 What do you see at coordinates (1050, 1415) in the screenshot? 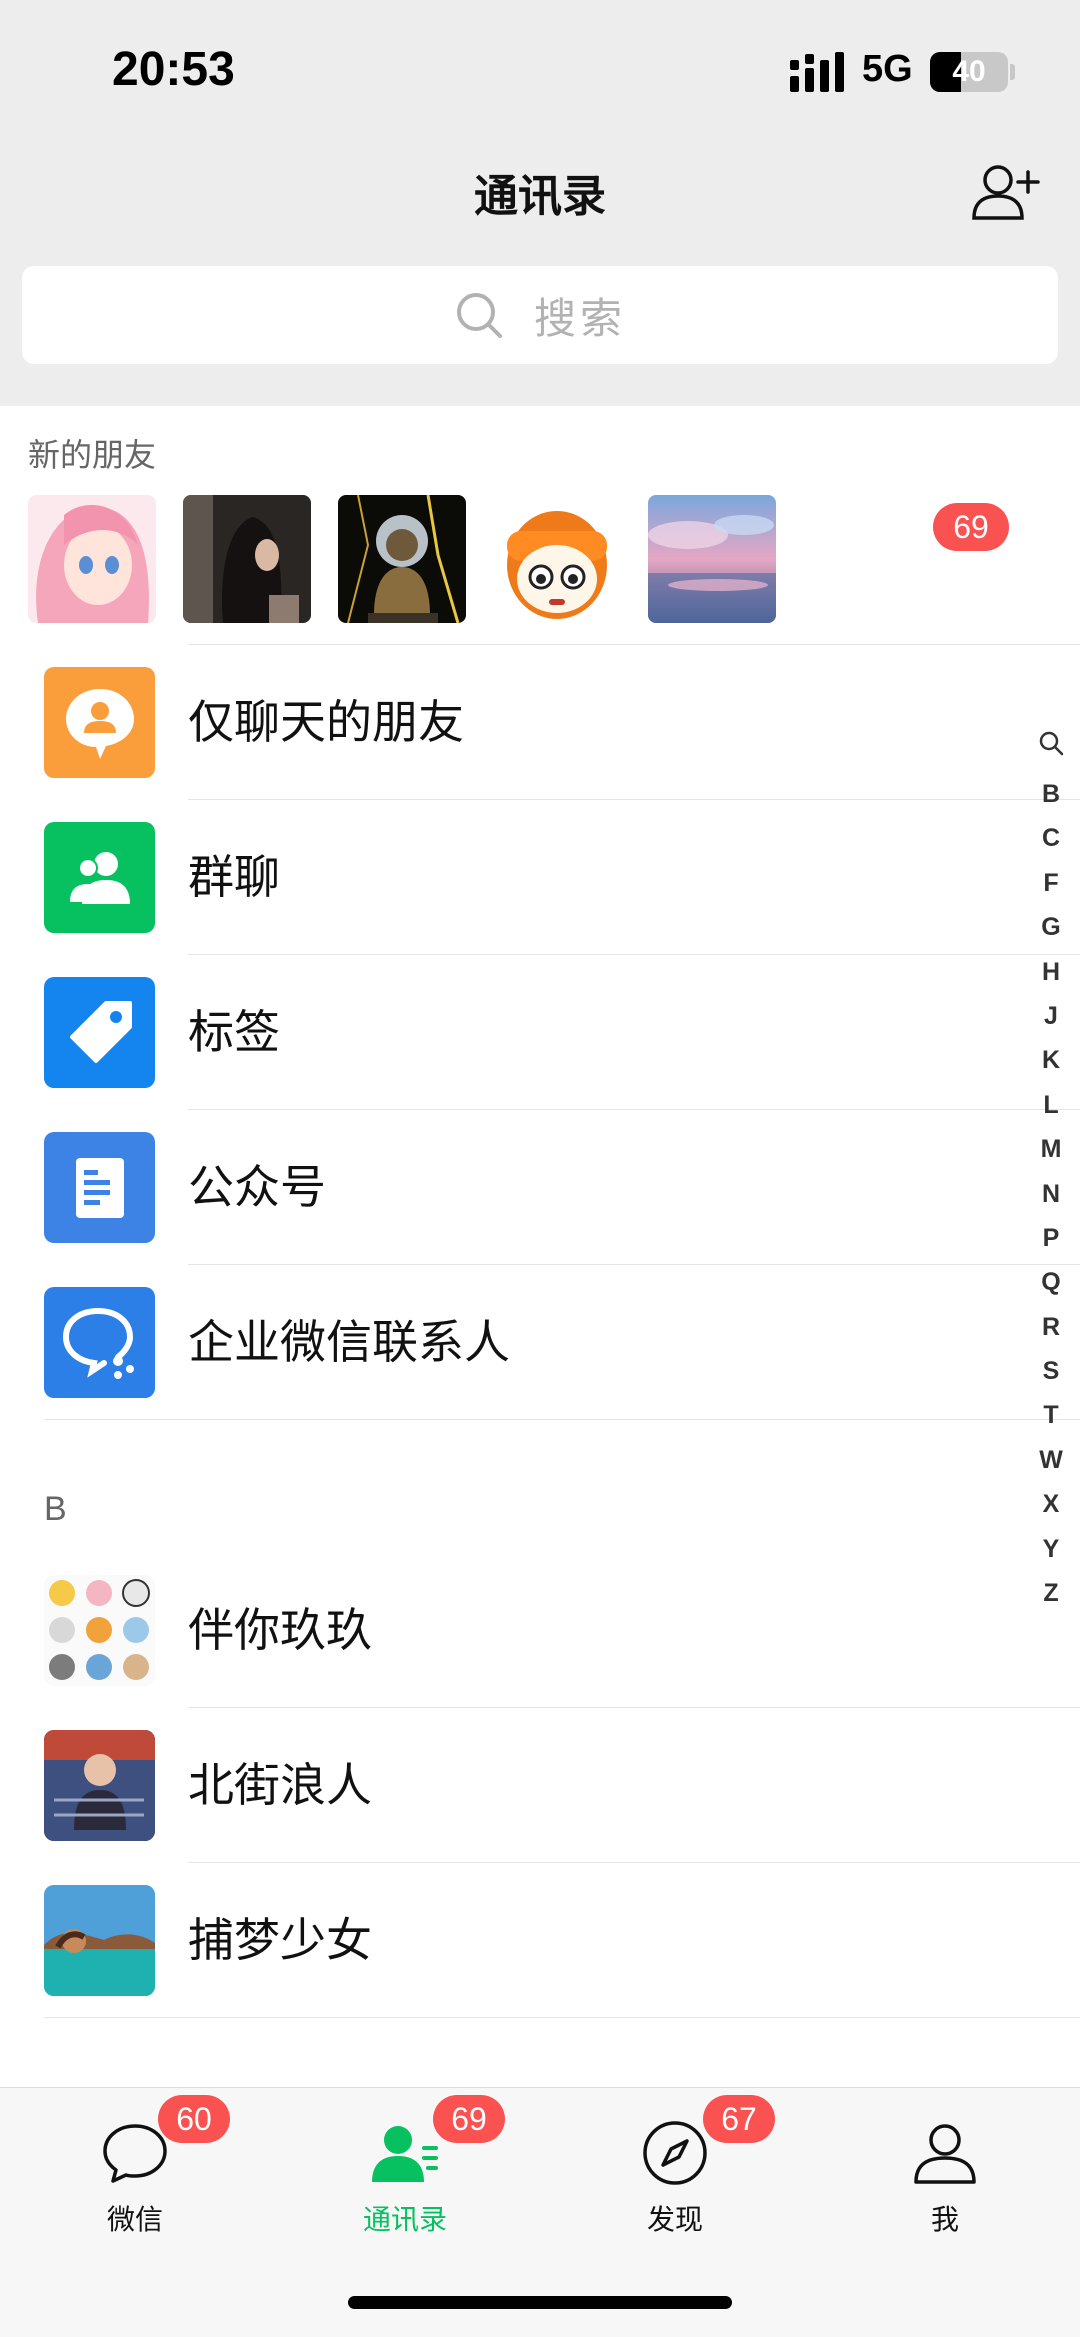
I see `index-letter: T` at bounding box center [1050, 1415].